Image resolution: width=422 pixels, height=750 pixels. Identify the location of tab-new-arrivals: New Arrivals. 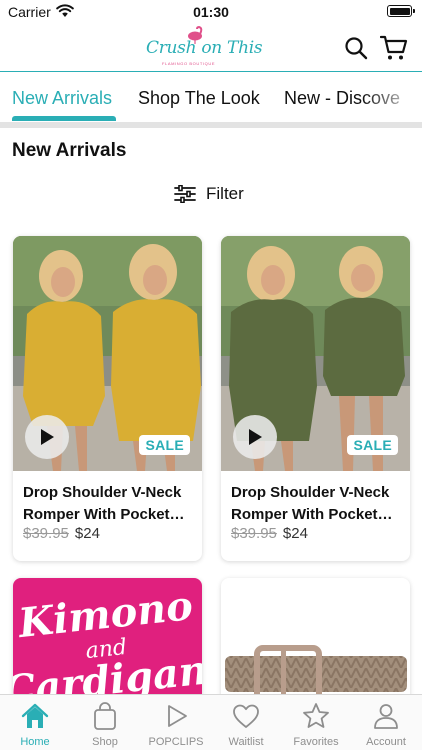
(62, 98).